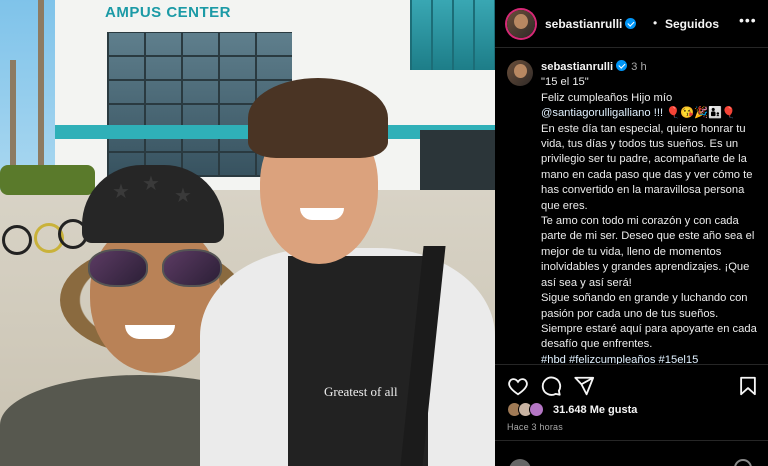 Image resolution: width=768 pixels, height=466 pixels. I want to click on caption-hashtags: #hbd #felizcumpleaños #15el15, so click(651, 358).